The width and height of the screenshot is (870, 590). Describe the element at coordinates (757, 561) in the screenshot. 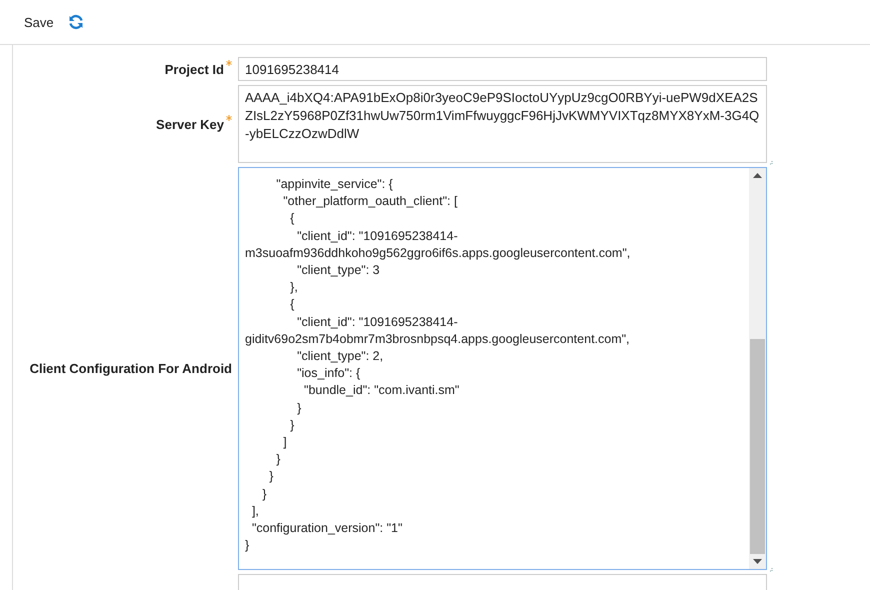

I see `scroll-down-icon` at that location.